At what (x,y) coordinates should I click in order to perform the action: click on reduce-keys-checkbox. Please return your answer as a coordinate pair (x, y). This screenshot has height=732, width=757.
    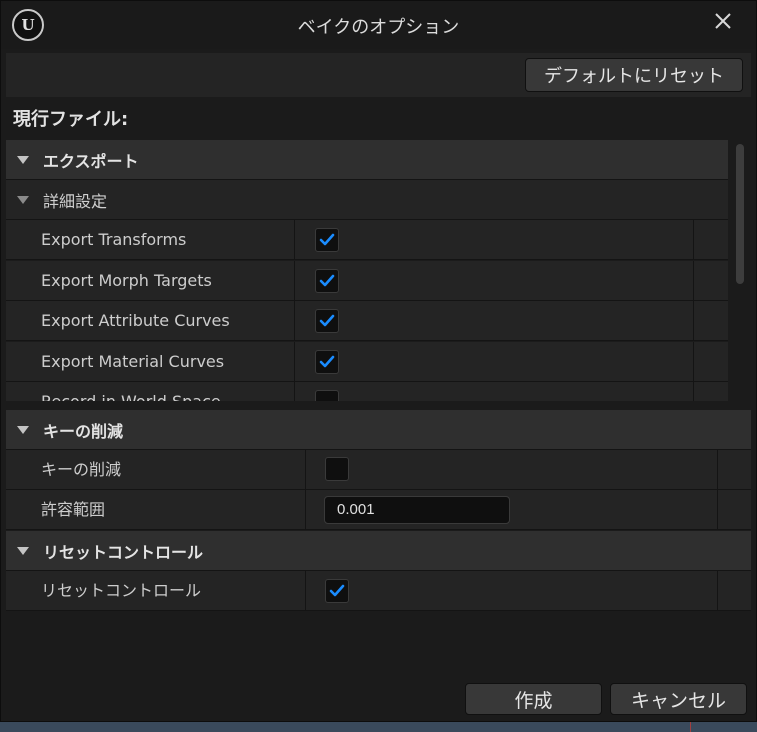
    Looking at the image, I should click on (337, 469).